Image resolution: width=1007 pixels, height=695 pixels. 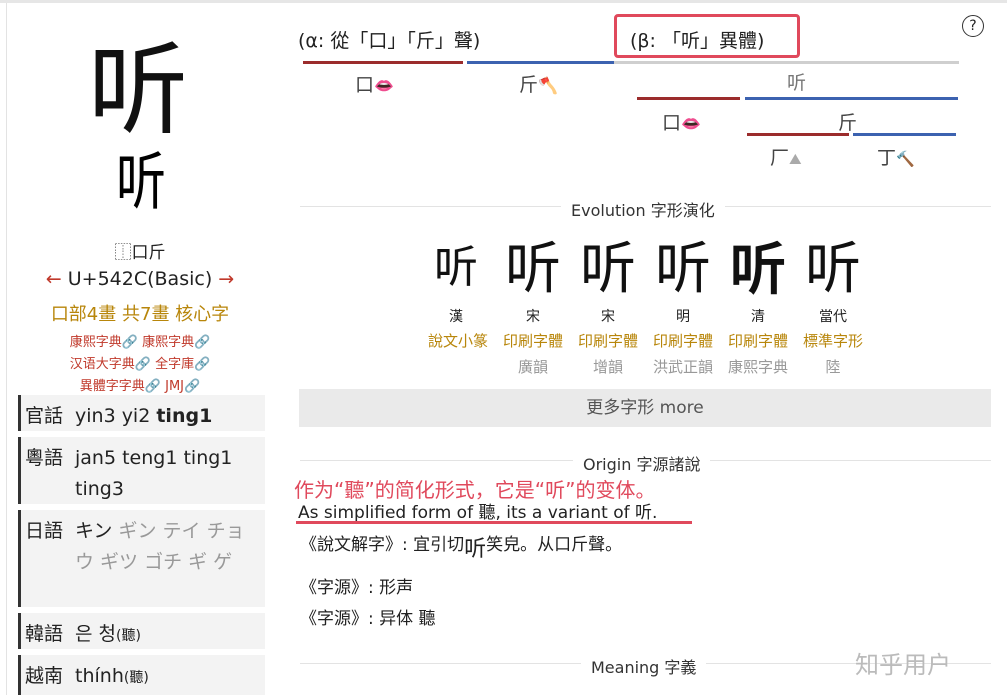 What do you see at coordinates (494, 522) in the screenshot?
I see `annotation-underline` at bounding box center [494, 522].